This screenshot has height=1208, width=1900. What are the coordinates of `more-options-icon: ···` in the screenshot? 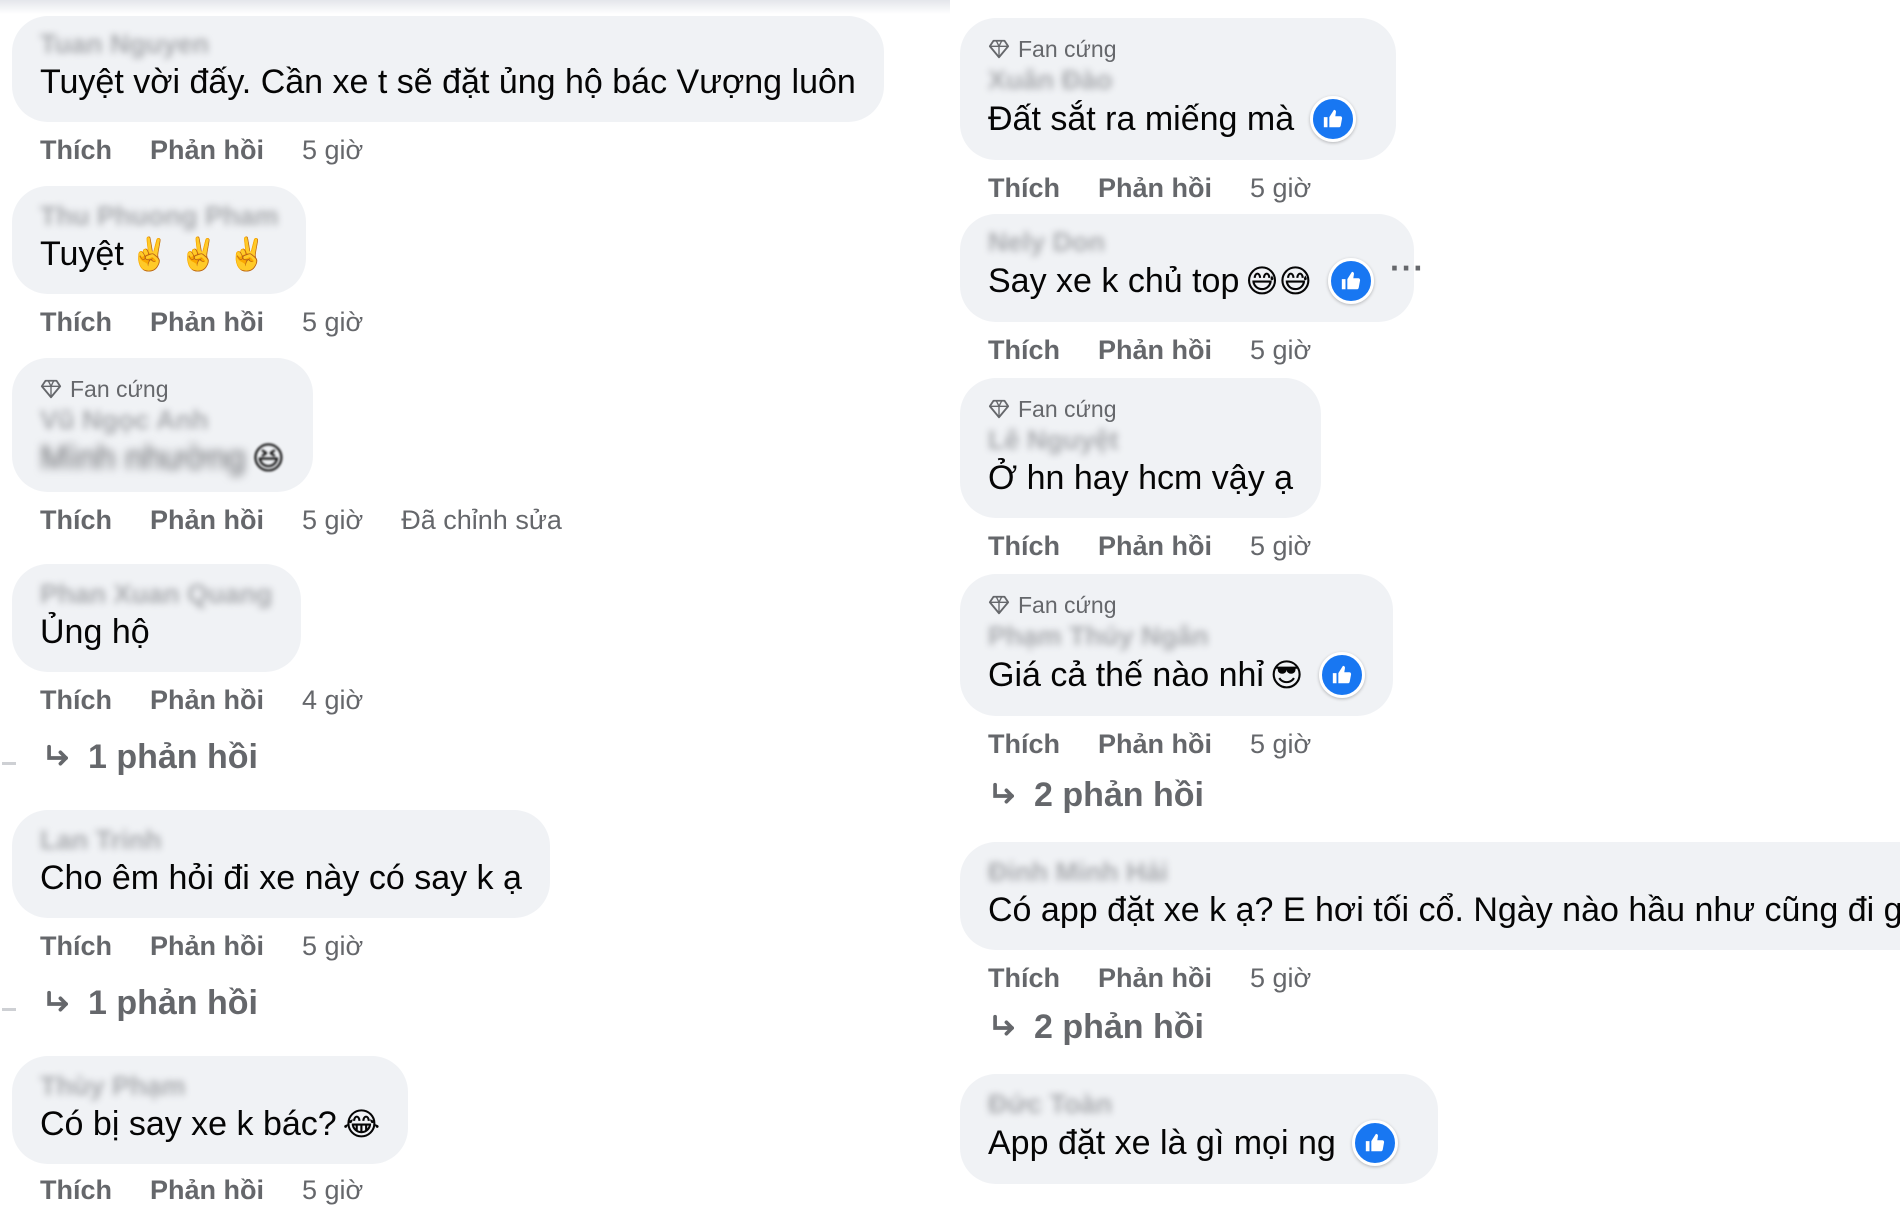 It's located at (1407, 268).